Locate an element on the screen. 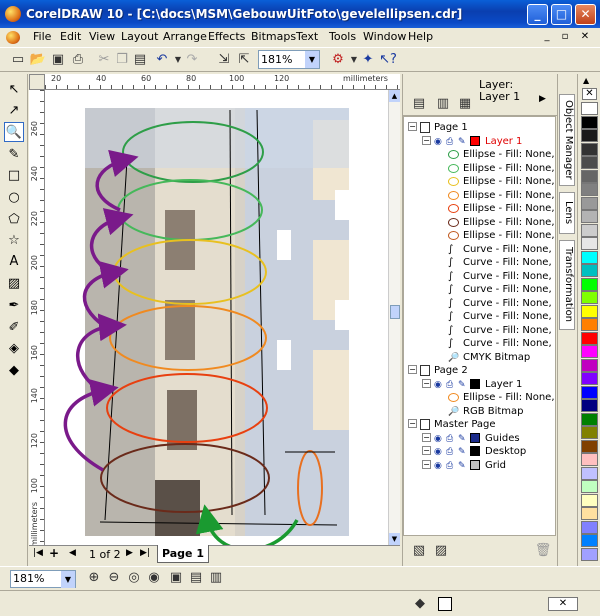 The width and height of the screenshot is (600, 616). open-icon: 📂 is located at coordinates (38, 60).